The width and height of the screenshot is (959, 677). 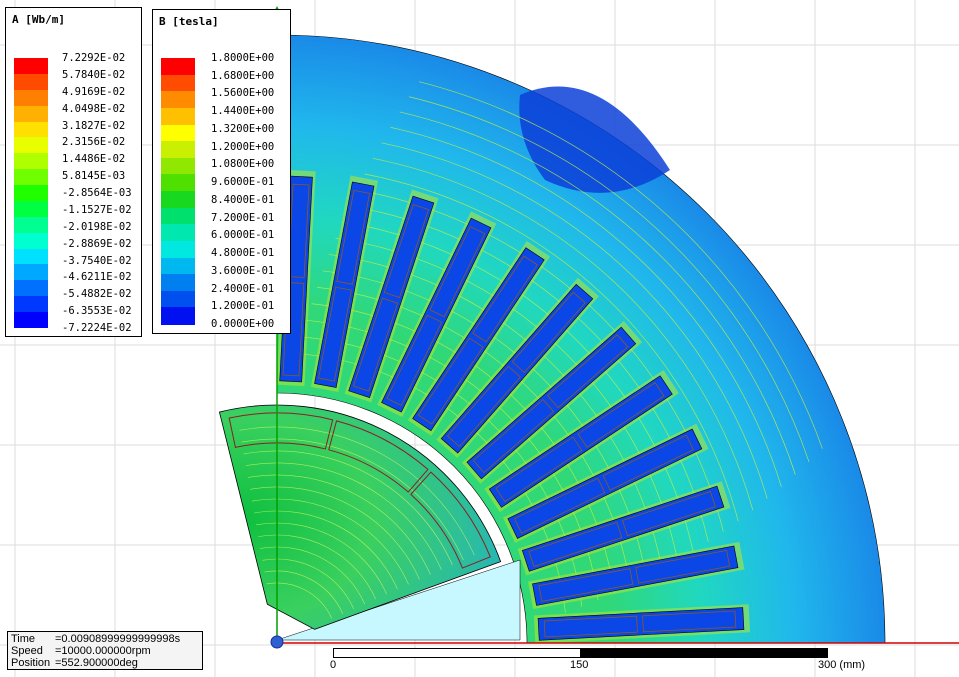 I want to click on legend-label: 7.2000E-01, so click(x=243, y=217).